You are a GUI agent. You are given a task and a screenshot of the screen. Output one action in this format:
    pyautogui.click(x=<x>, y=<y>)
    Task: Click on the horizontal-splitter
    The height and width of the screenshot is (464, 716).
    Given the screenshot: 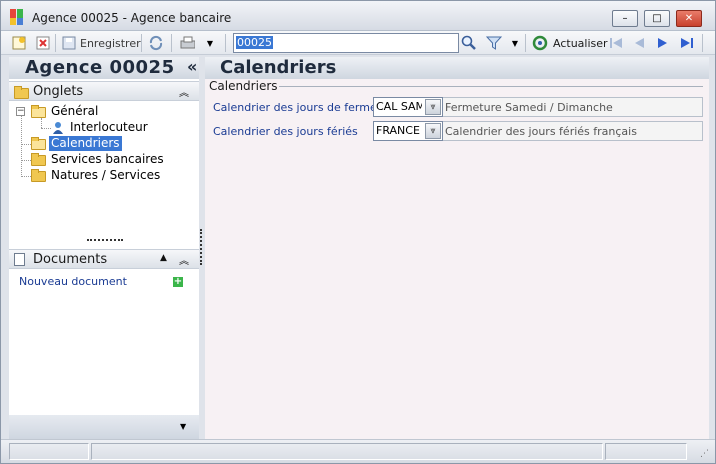 What is the action you would take?
    pyautogui.click(x=105, y=240)
    